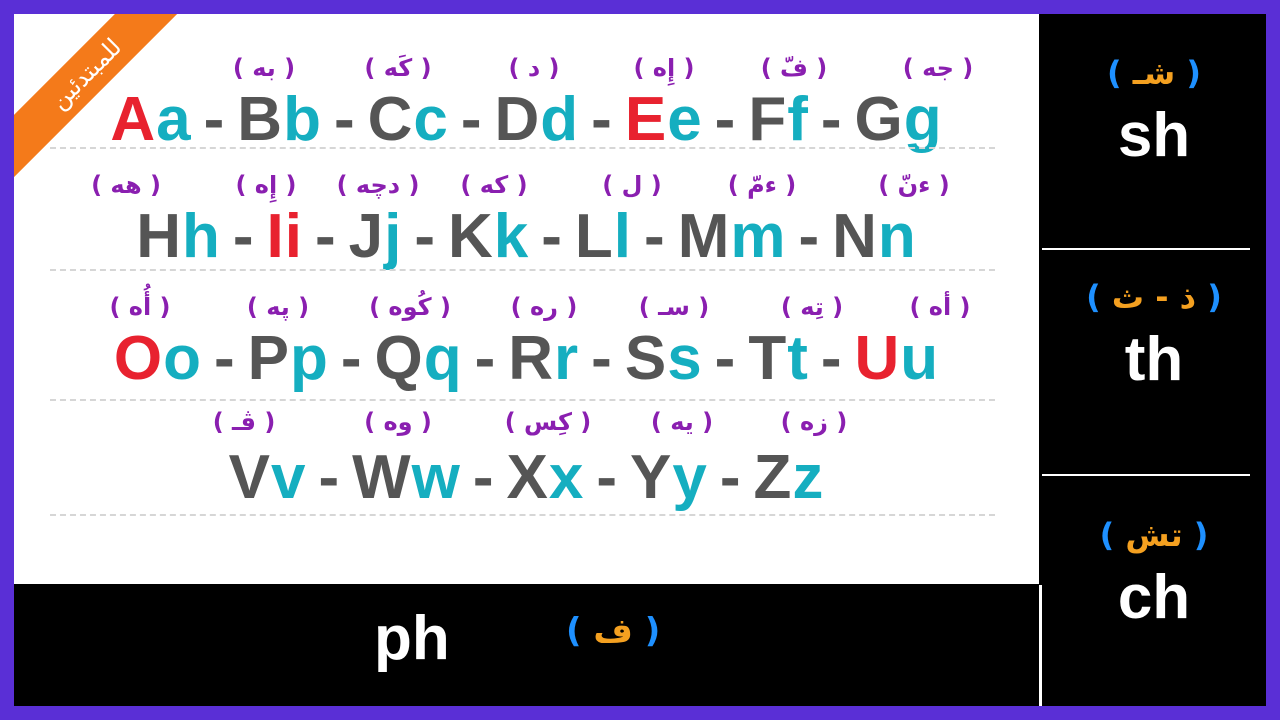  I want to click on pronunciation-label: ( ءنّ ), so click(914, 185).